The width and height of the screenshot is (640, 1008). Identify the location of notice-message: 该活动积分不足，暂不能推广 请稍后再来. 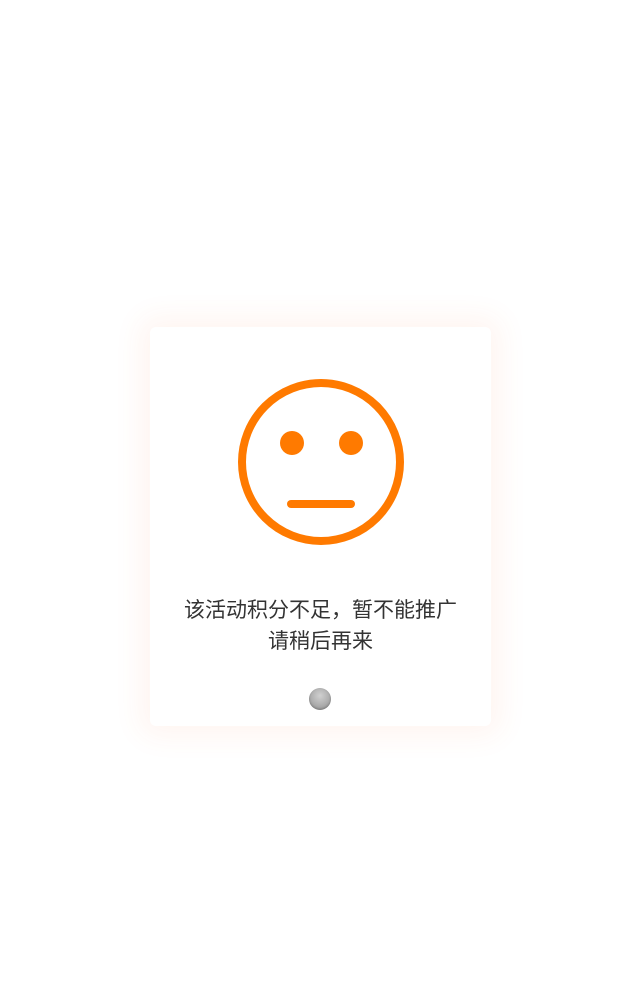
(320, 626).